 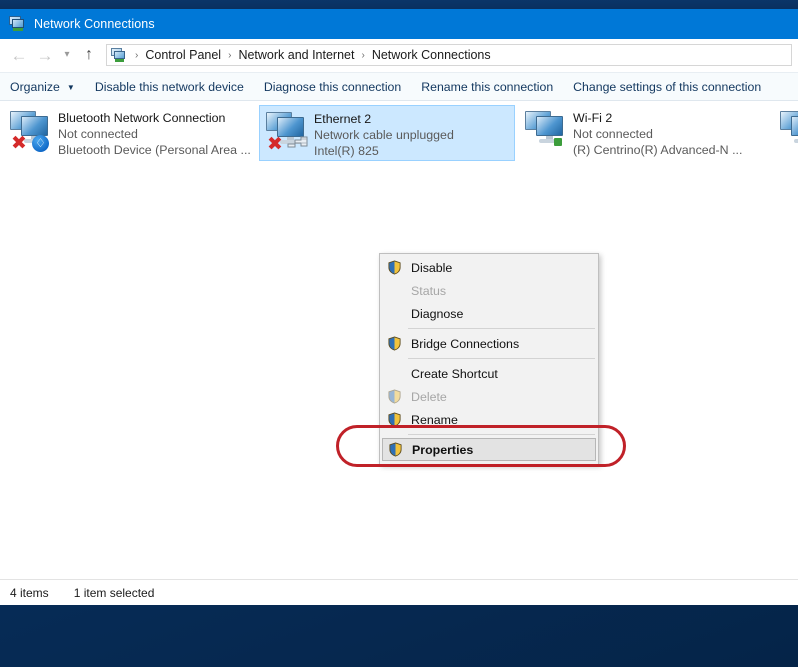 What do you see at coordinates (288, 134) in the screenshot?
I see `network-adapter-icon: ✖` at bounding box center [288, 134].